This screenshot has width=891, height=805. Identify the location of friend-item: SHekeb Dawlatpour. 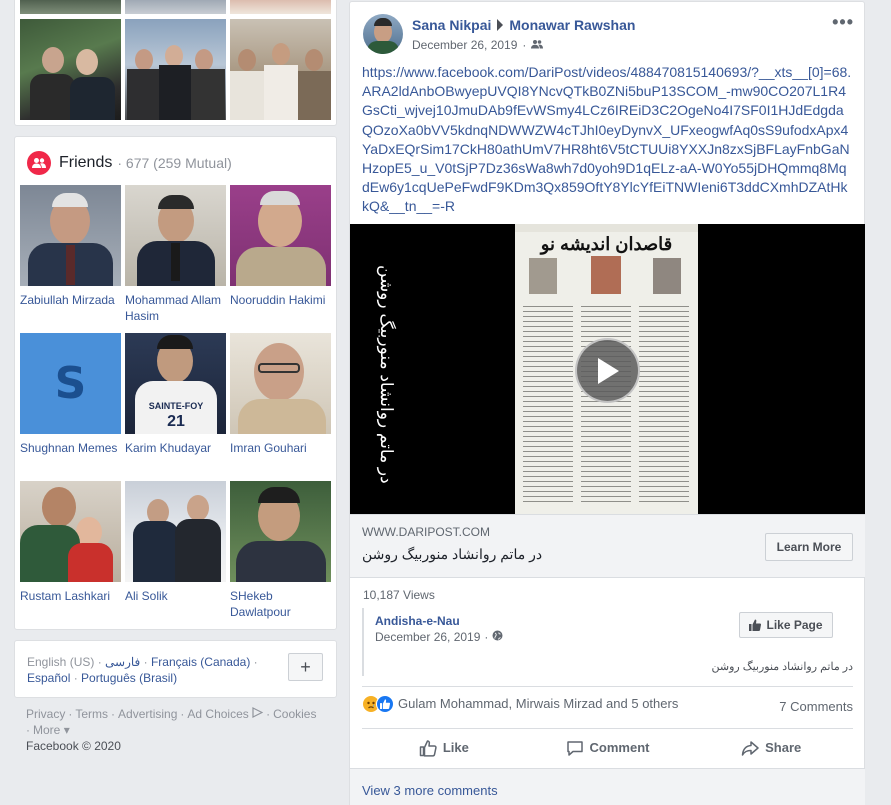
(280, 550).